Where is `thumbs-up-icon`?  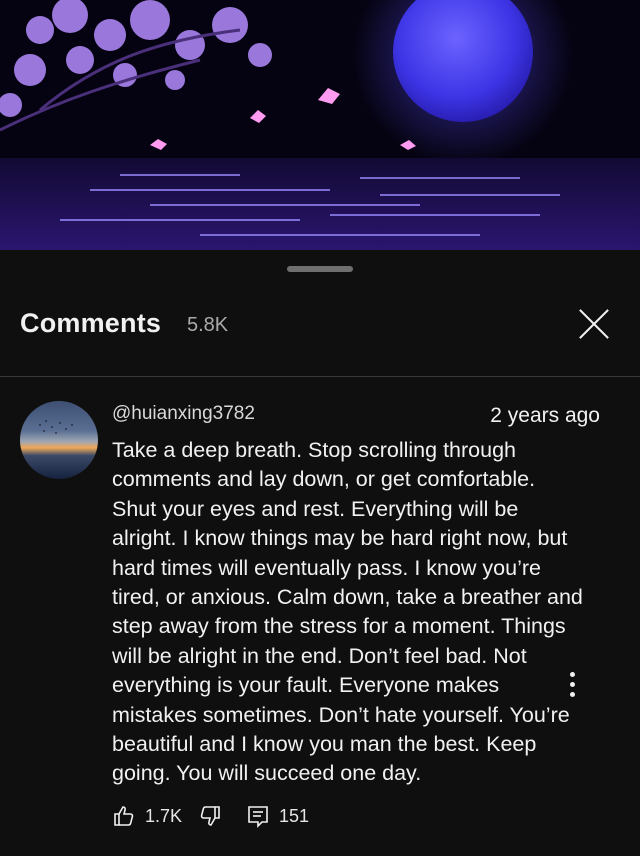
thumbs-up-icon is located at coordinates (124, 816).